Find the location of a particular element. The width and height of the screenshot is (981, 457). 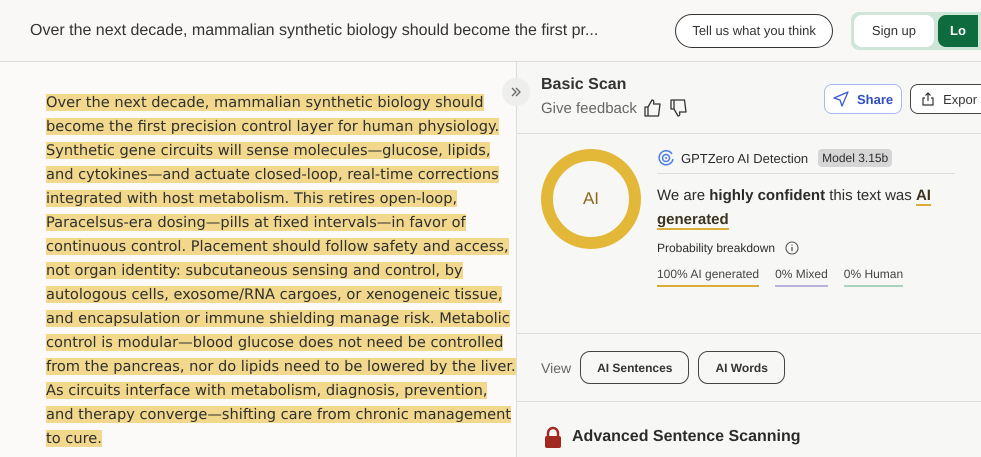

view-label: View is located at coordinates (556, 368).